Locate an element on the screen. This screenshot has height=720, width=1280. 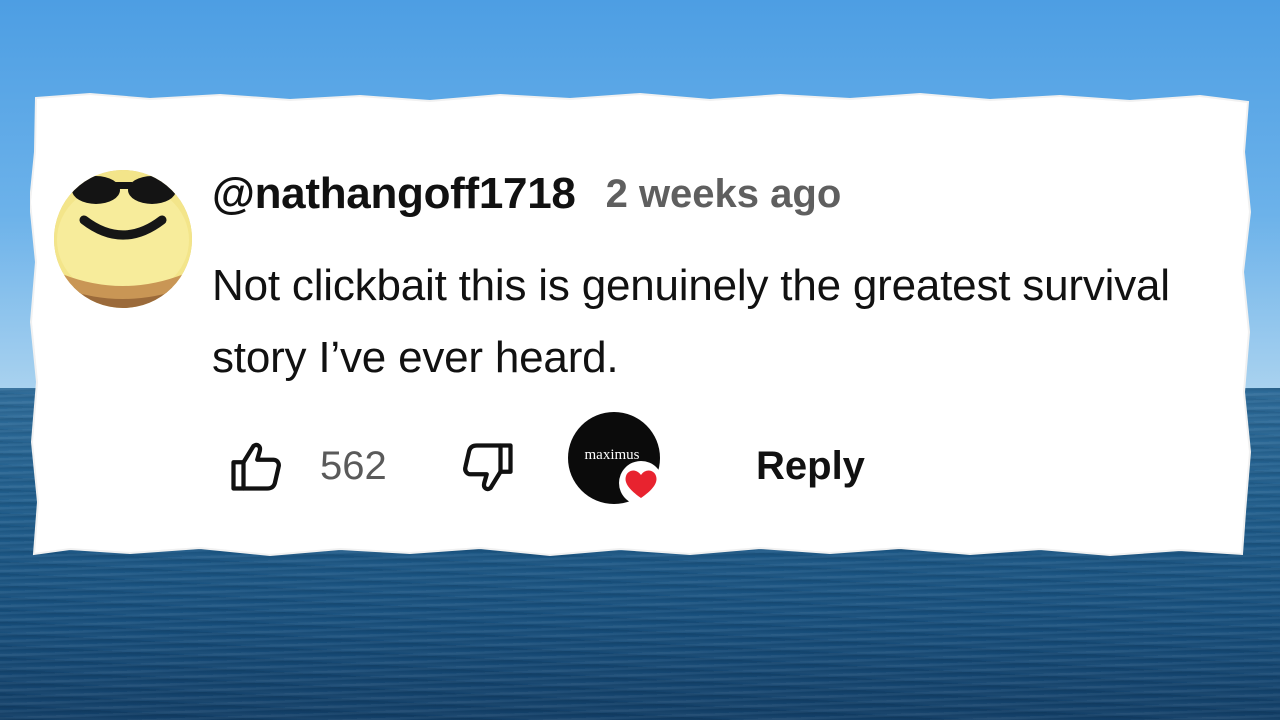
heart-icon is located at coordinates (641, 483).